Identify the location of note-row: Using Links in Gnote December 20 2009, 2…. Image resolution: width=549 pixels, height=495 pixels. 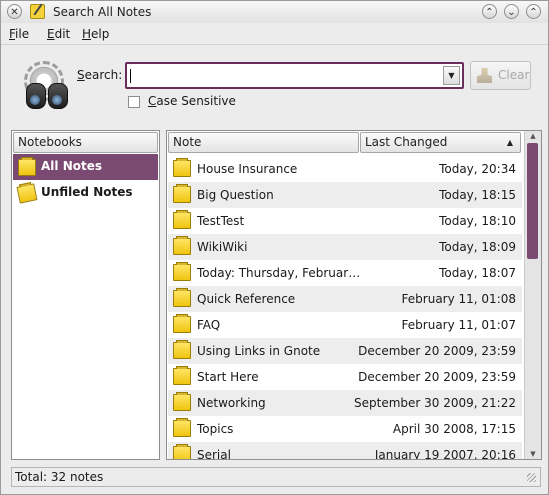
(345, 351).